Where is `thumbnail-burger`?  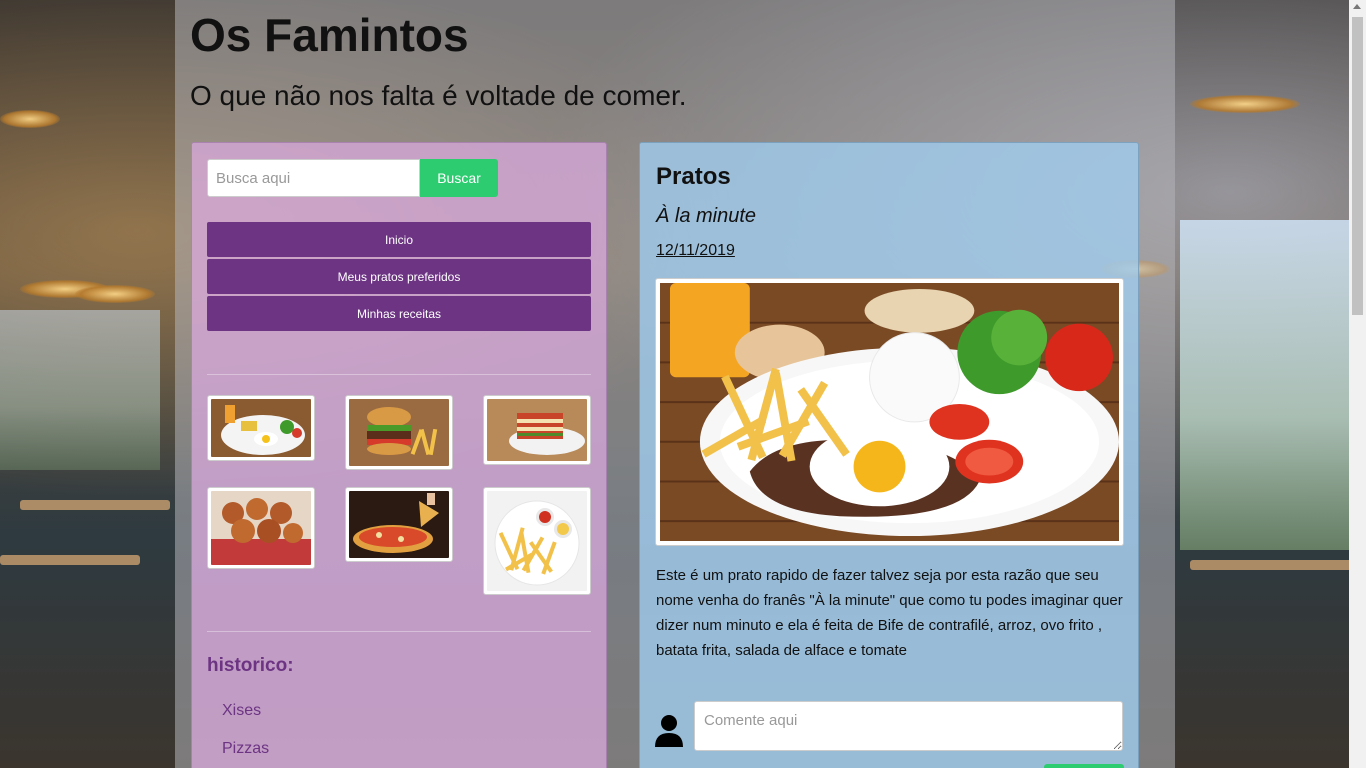 thumbnail-burger is located at coordinates (399, 432).